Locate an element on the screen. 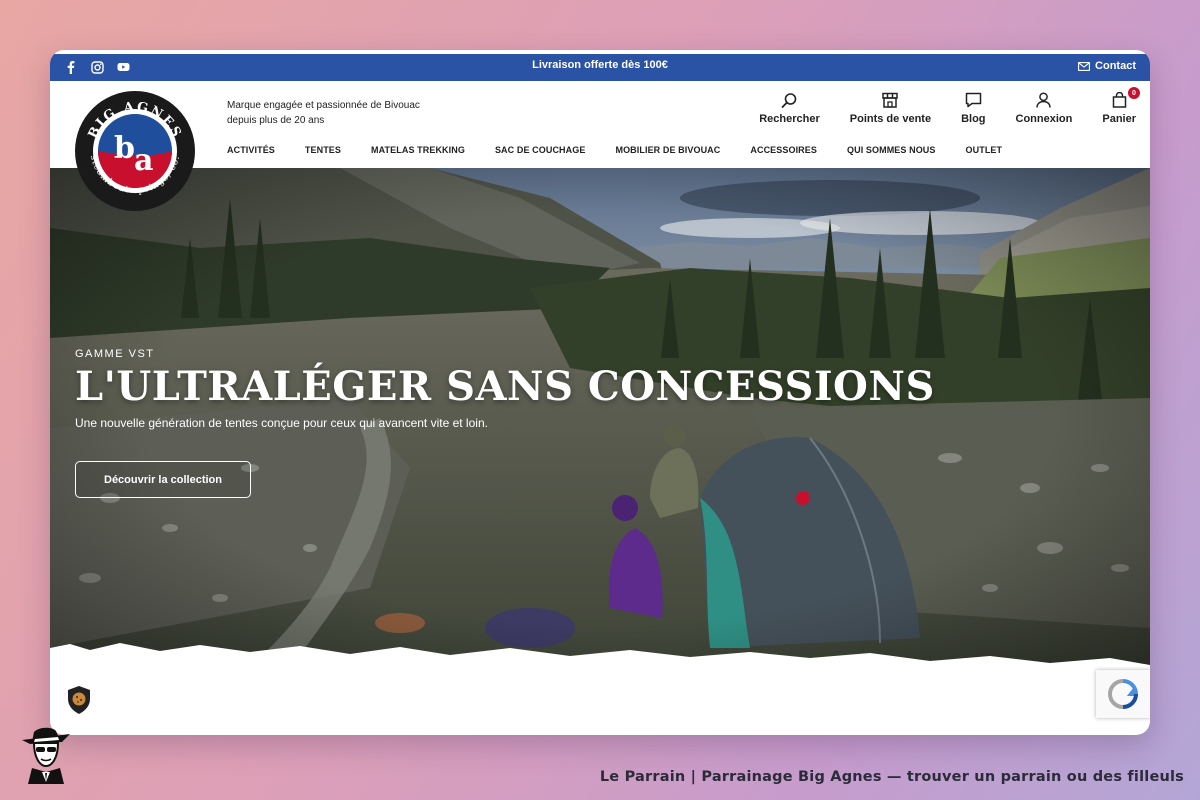 This screenshot has width=1200, height=800. search-icon is located at coordinates (789, 100).